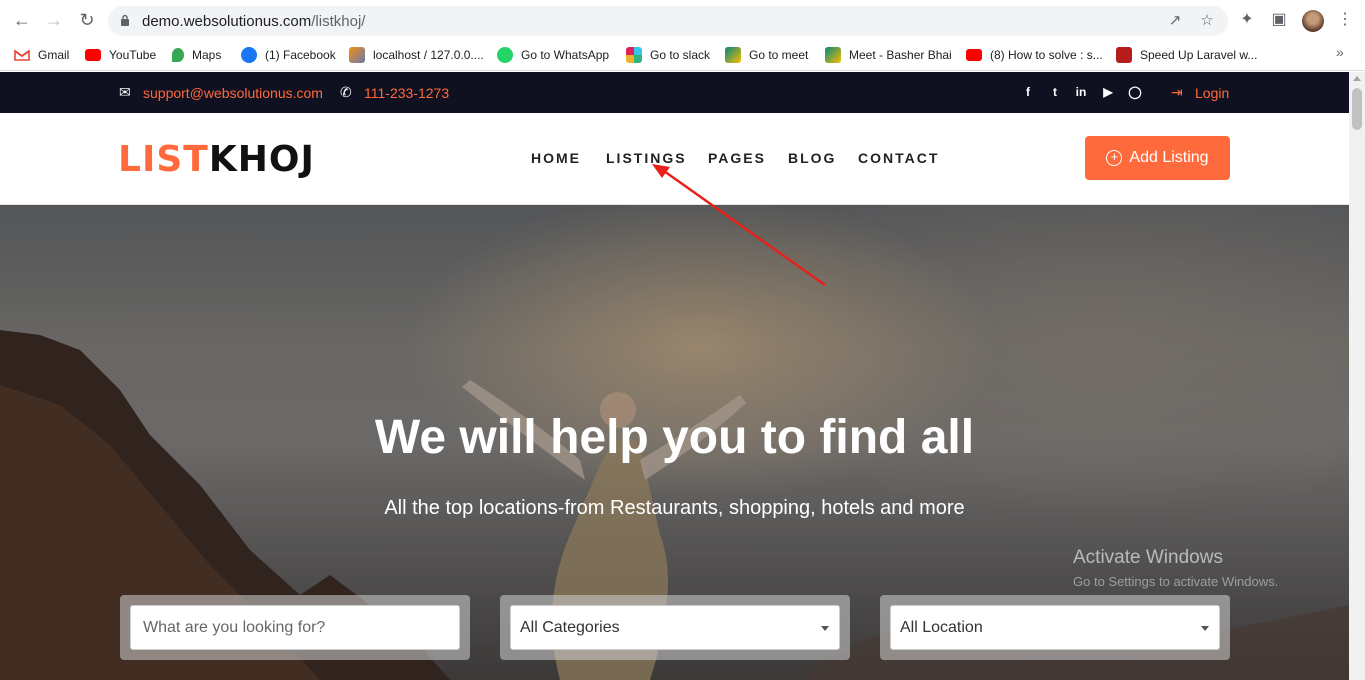 The image size is (1365, 680). Describe the element at coordinates (1081, 92) in the screenshot. I see `linkedin-icon: in` at that location.